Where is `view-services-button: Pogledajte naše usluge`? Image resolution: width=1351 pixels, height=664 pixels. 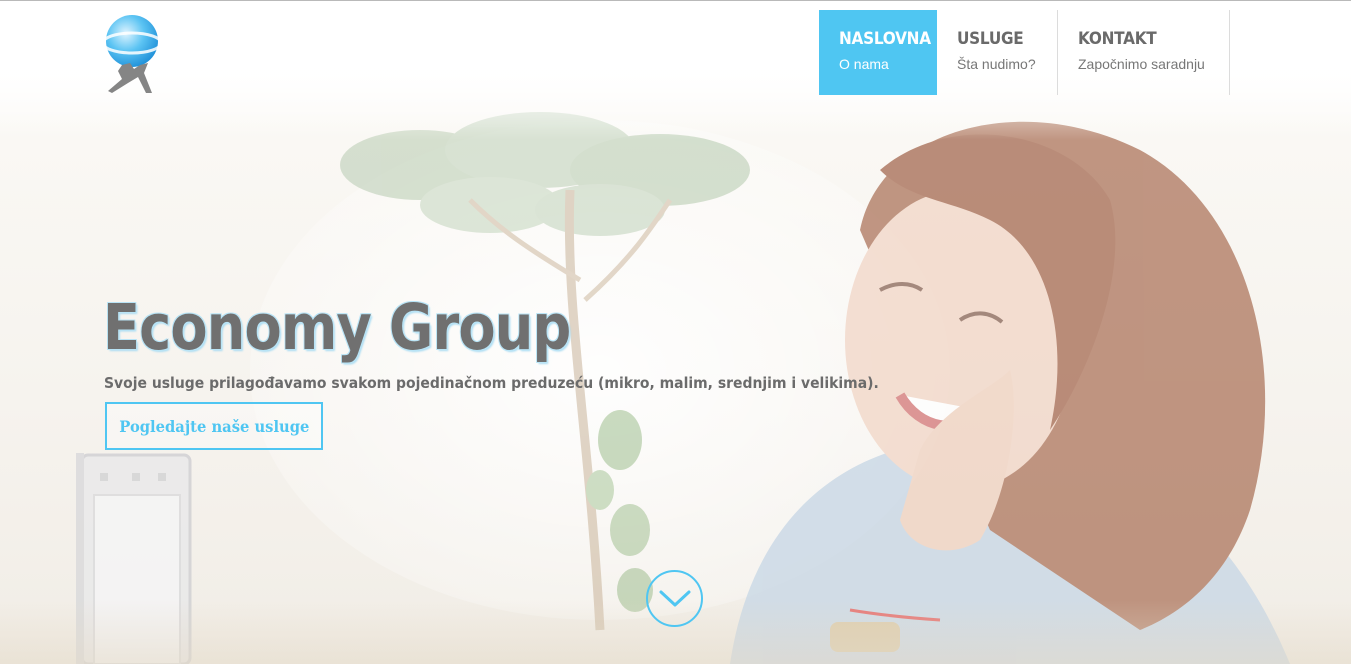 view-services-button: Pogledajte naše usluge is located at coordinates (214, 426).